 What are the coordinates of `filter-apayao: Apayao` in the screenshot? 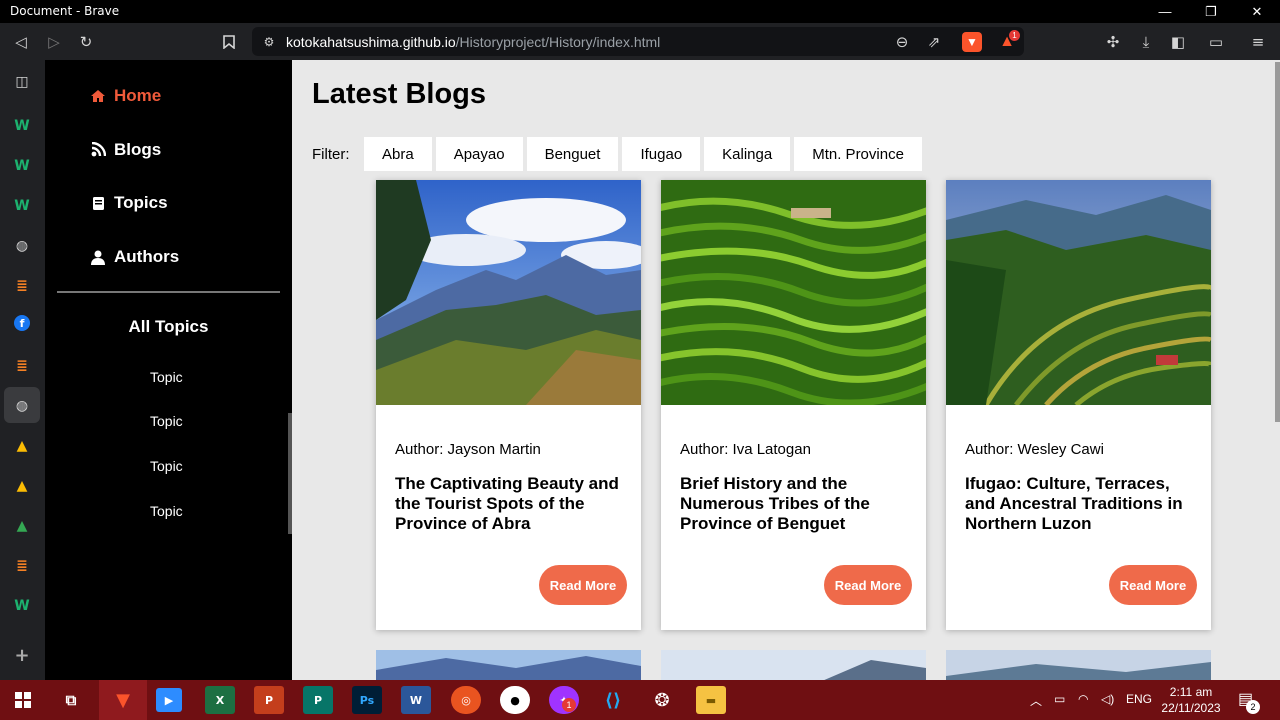 It's located at (479, 154).